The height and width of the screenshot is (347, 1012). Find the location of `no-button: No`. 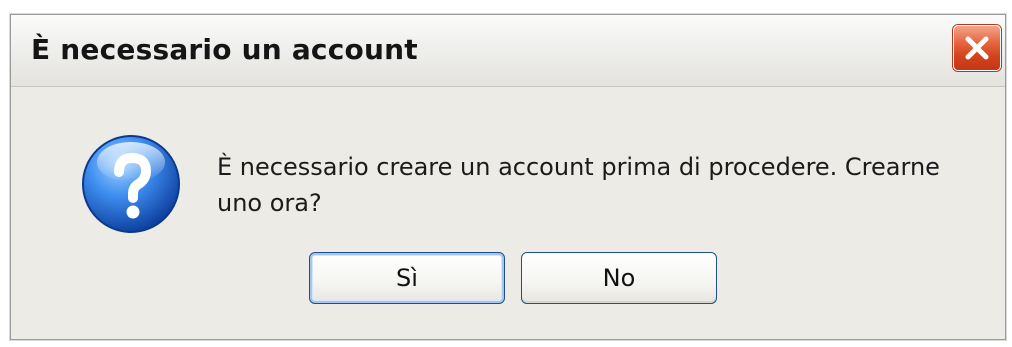

no-button: No is located at coordinates (619, 278).